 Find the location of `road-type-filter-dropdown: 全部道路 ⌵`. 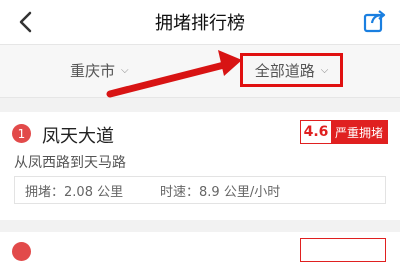

road-type-filter-dropdown: 全部道路 ⌵ is located at coordinates (291, 70).